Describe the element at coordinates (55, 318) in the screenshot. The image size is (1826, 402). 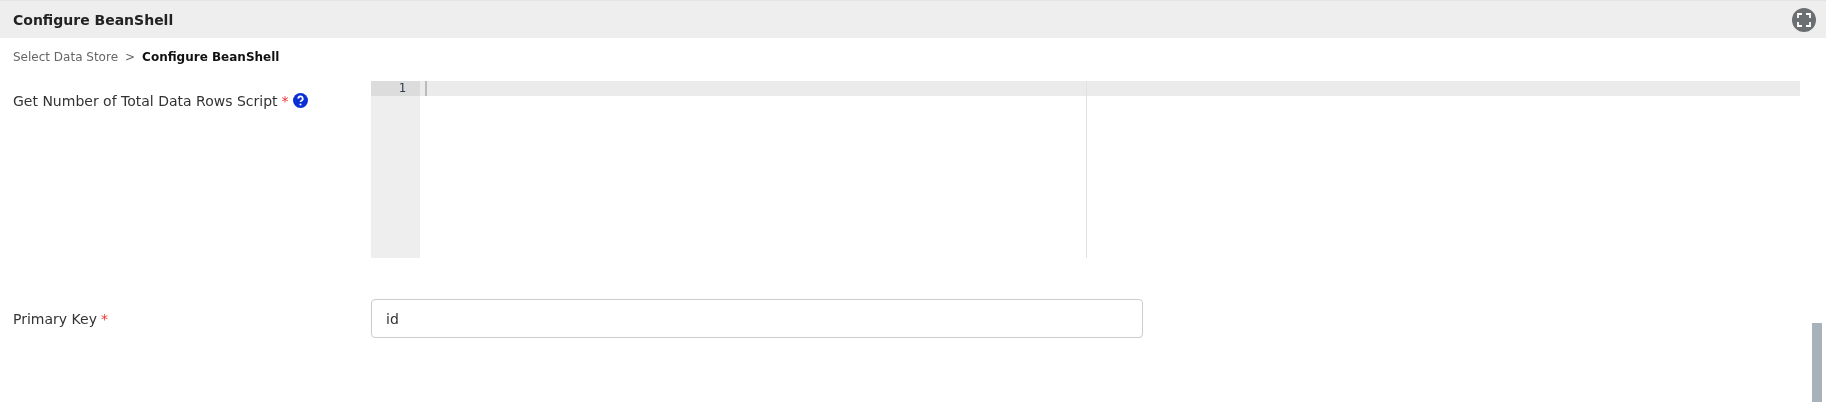
I see `field-label: Primary Key` at that location.